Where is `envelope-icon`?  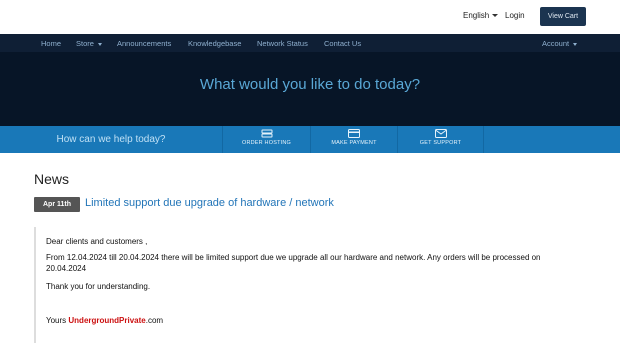 envelope-icon is located at coordinates (440, 133).